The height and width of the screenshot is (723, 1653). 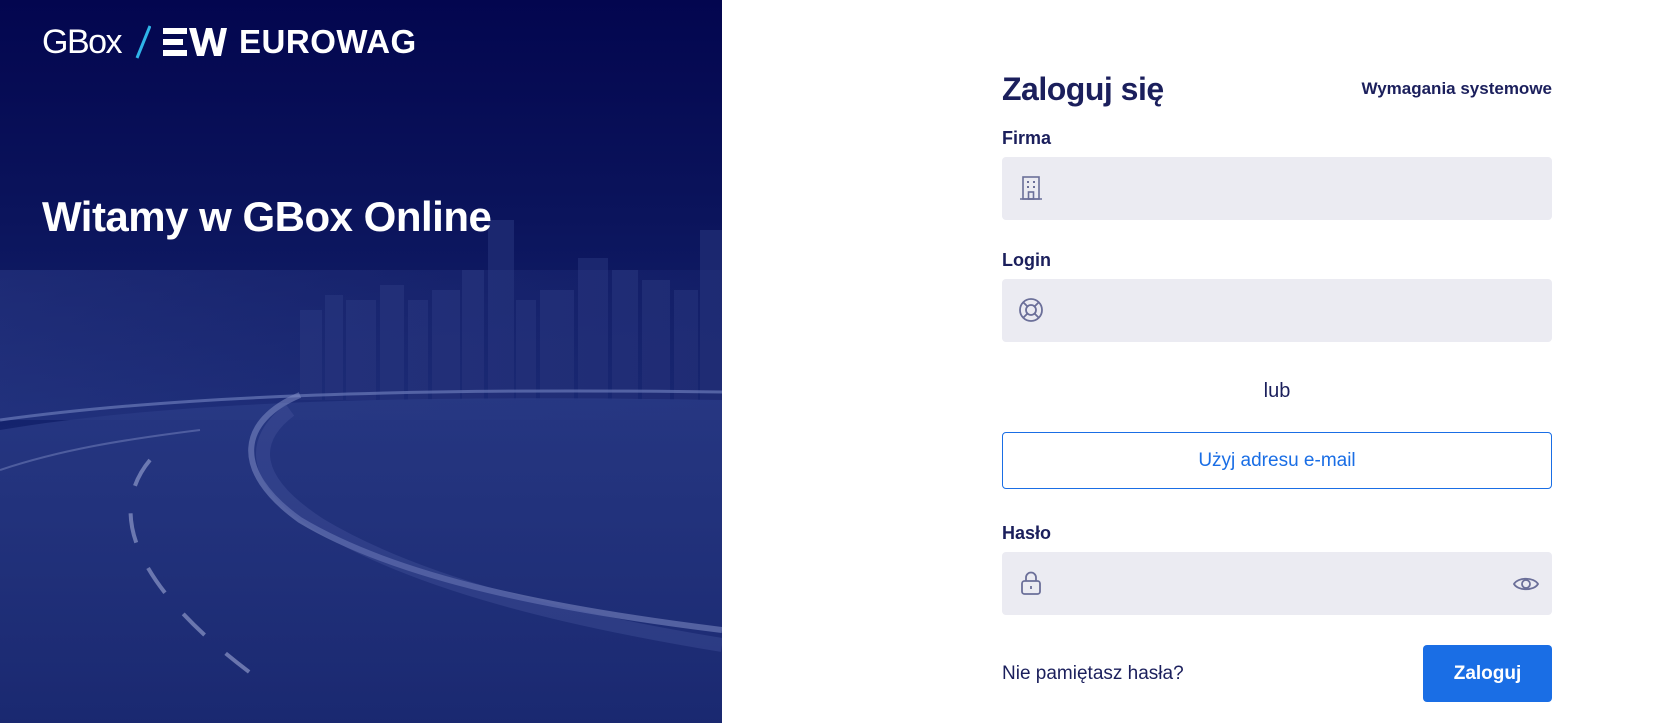 What do you see at coordinates (1277, 391) in the screenshot?
I see `or-separator: lub` at bounding box center [1277, 391].